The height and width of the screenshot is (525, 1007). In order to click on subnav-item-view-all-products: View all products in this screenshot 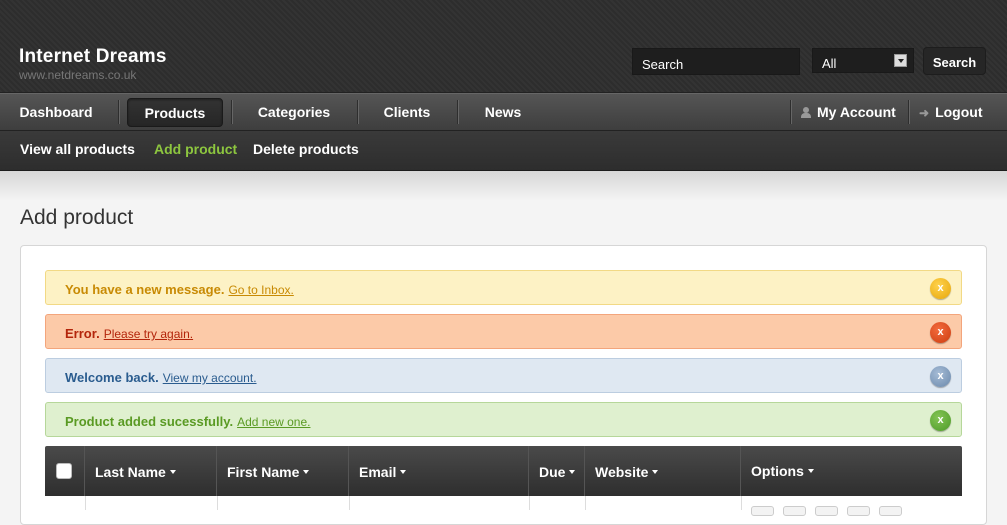, I will do `click(77, 149)`.